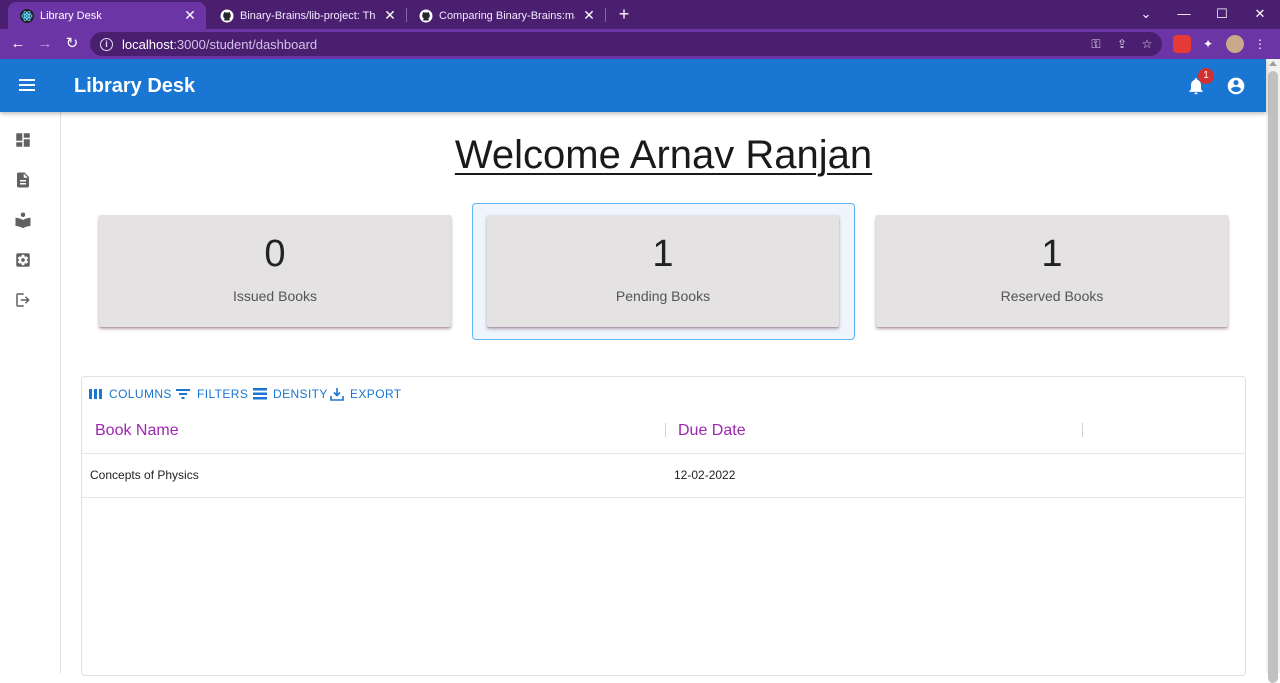 The image size is (1280, 683). I want to click on filter-icon, so click(183, 394).